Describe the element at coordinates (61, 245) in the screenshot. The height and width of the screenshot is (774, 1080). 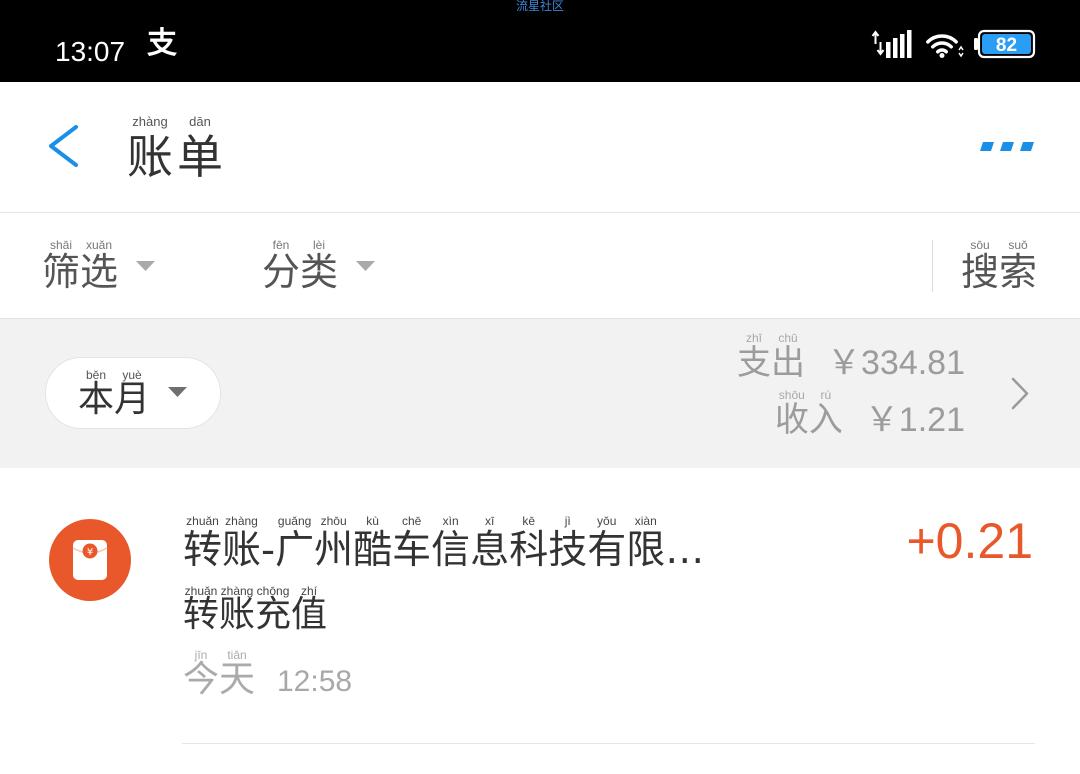
I see `pinyin: shāi` at that location.